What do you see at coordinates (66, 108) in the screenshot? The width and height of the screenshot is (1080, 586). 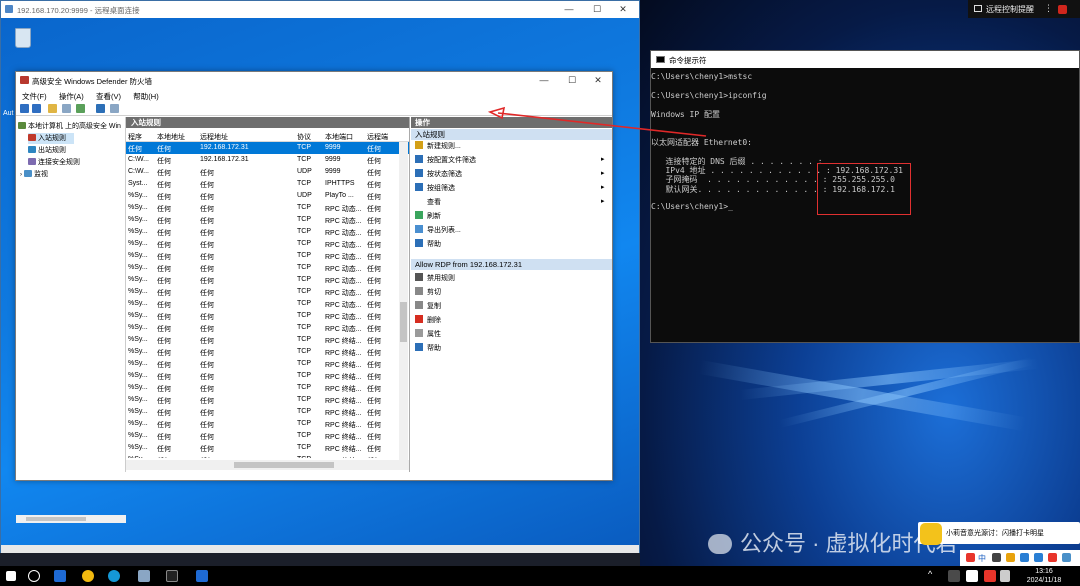 I see `show-hide-tree-icon` at bounding box center [66, 108].